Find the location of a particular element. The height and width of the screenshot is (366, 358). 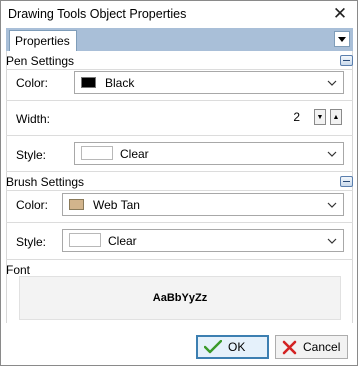

brush-style-label: Style: is located at coordinates (31, 242).